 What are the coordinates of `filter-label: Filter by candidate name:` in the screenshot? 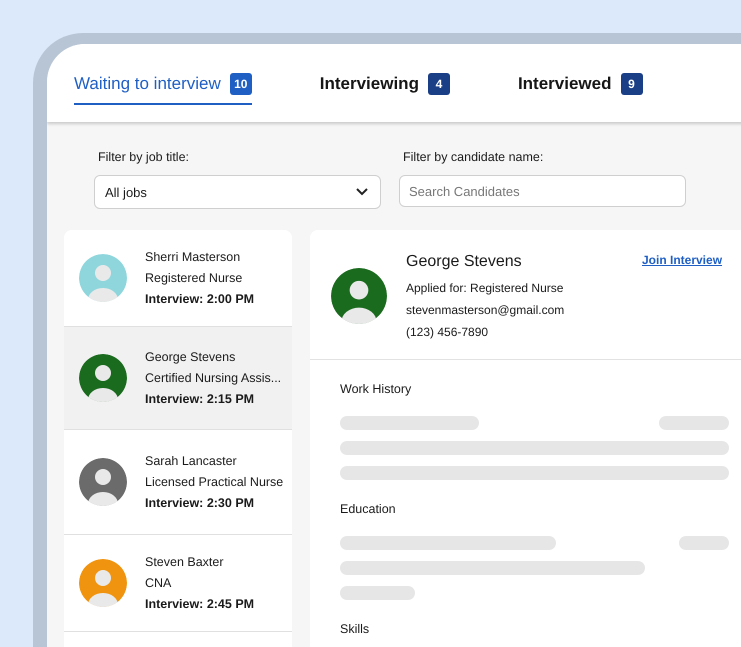 It's located at (473, 157).